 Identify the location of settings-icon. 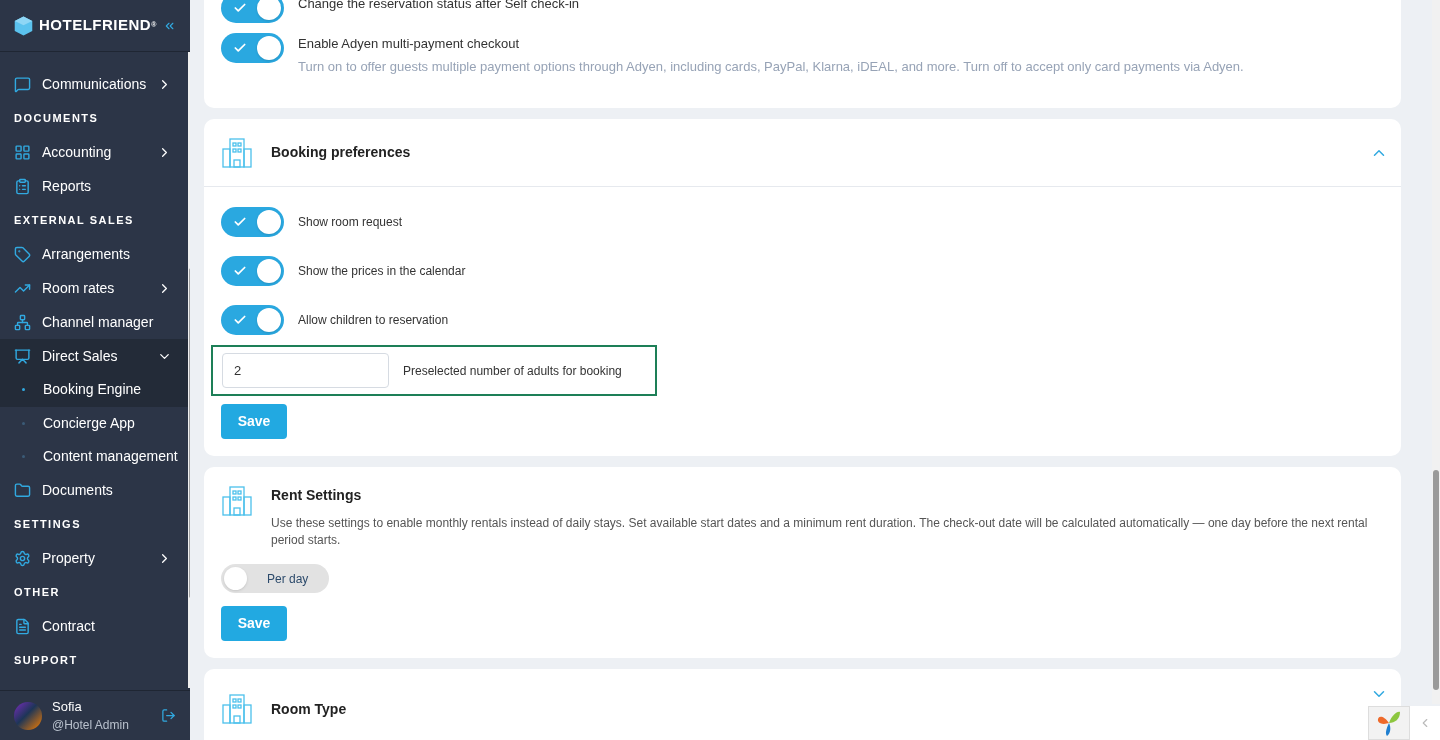
(22, 558).